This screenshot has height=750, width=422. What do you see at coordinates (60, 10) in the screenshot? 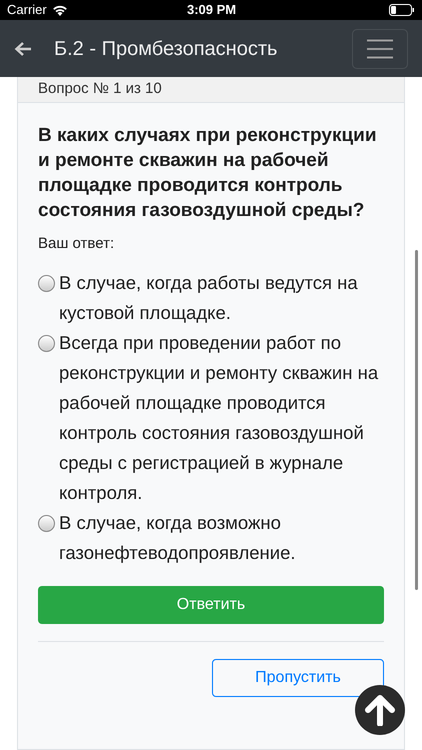
I see `wifi-icon` at bounding box center [60, 10].